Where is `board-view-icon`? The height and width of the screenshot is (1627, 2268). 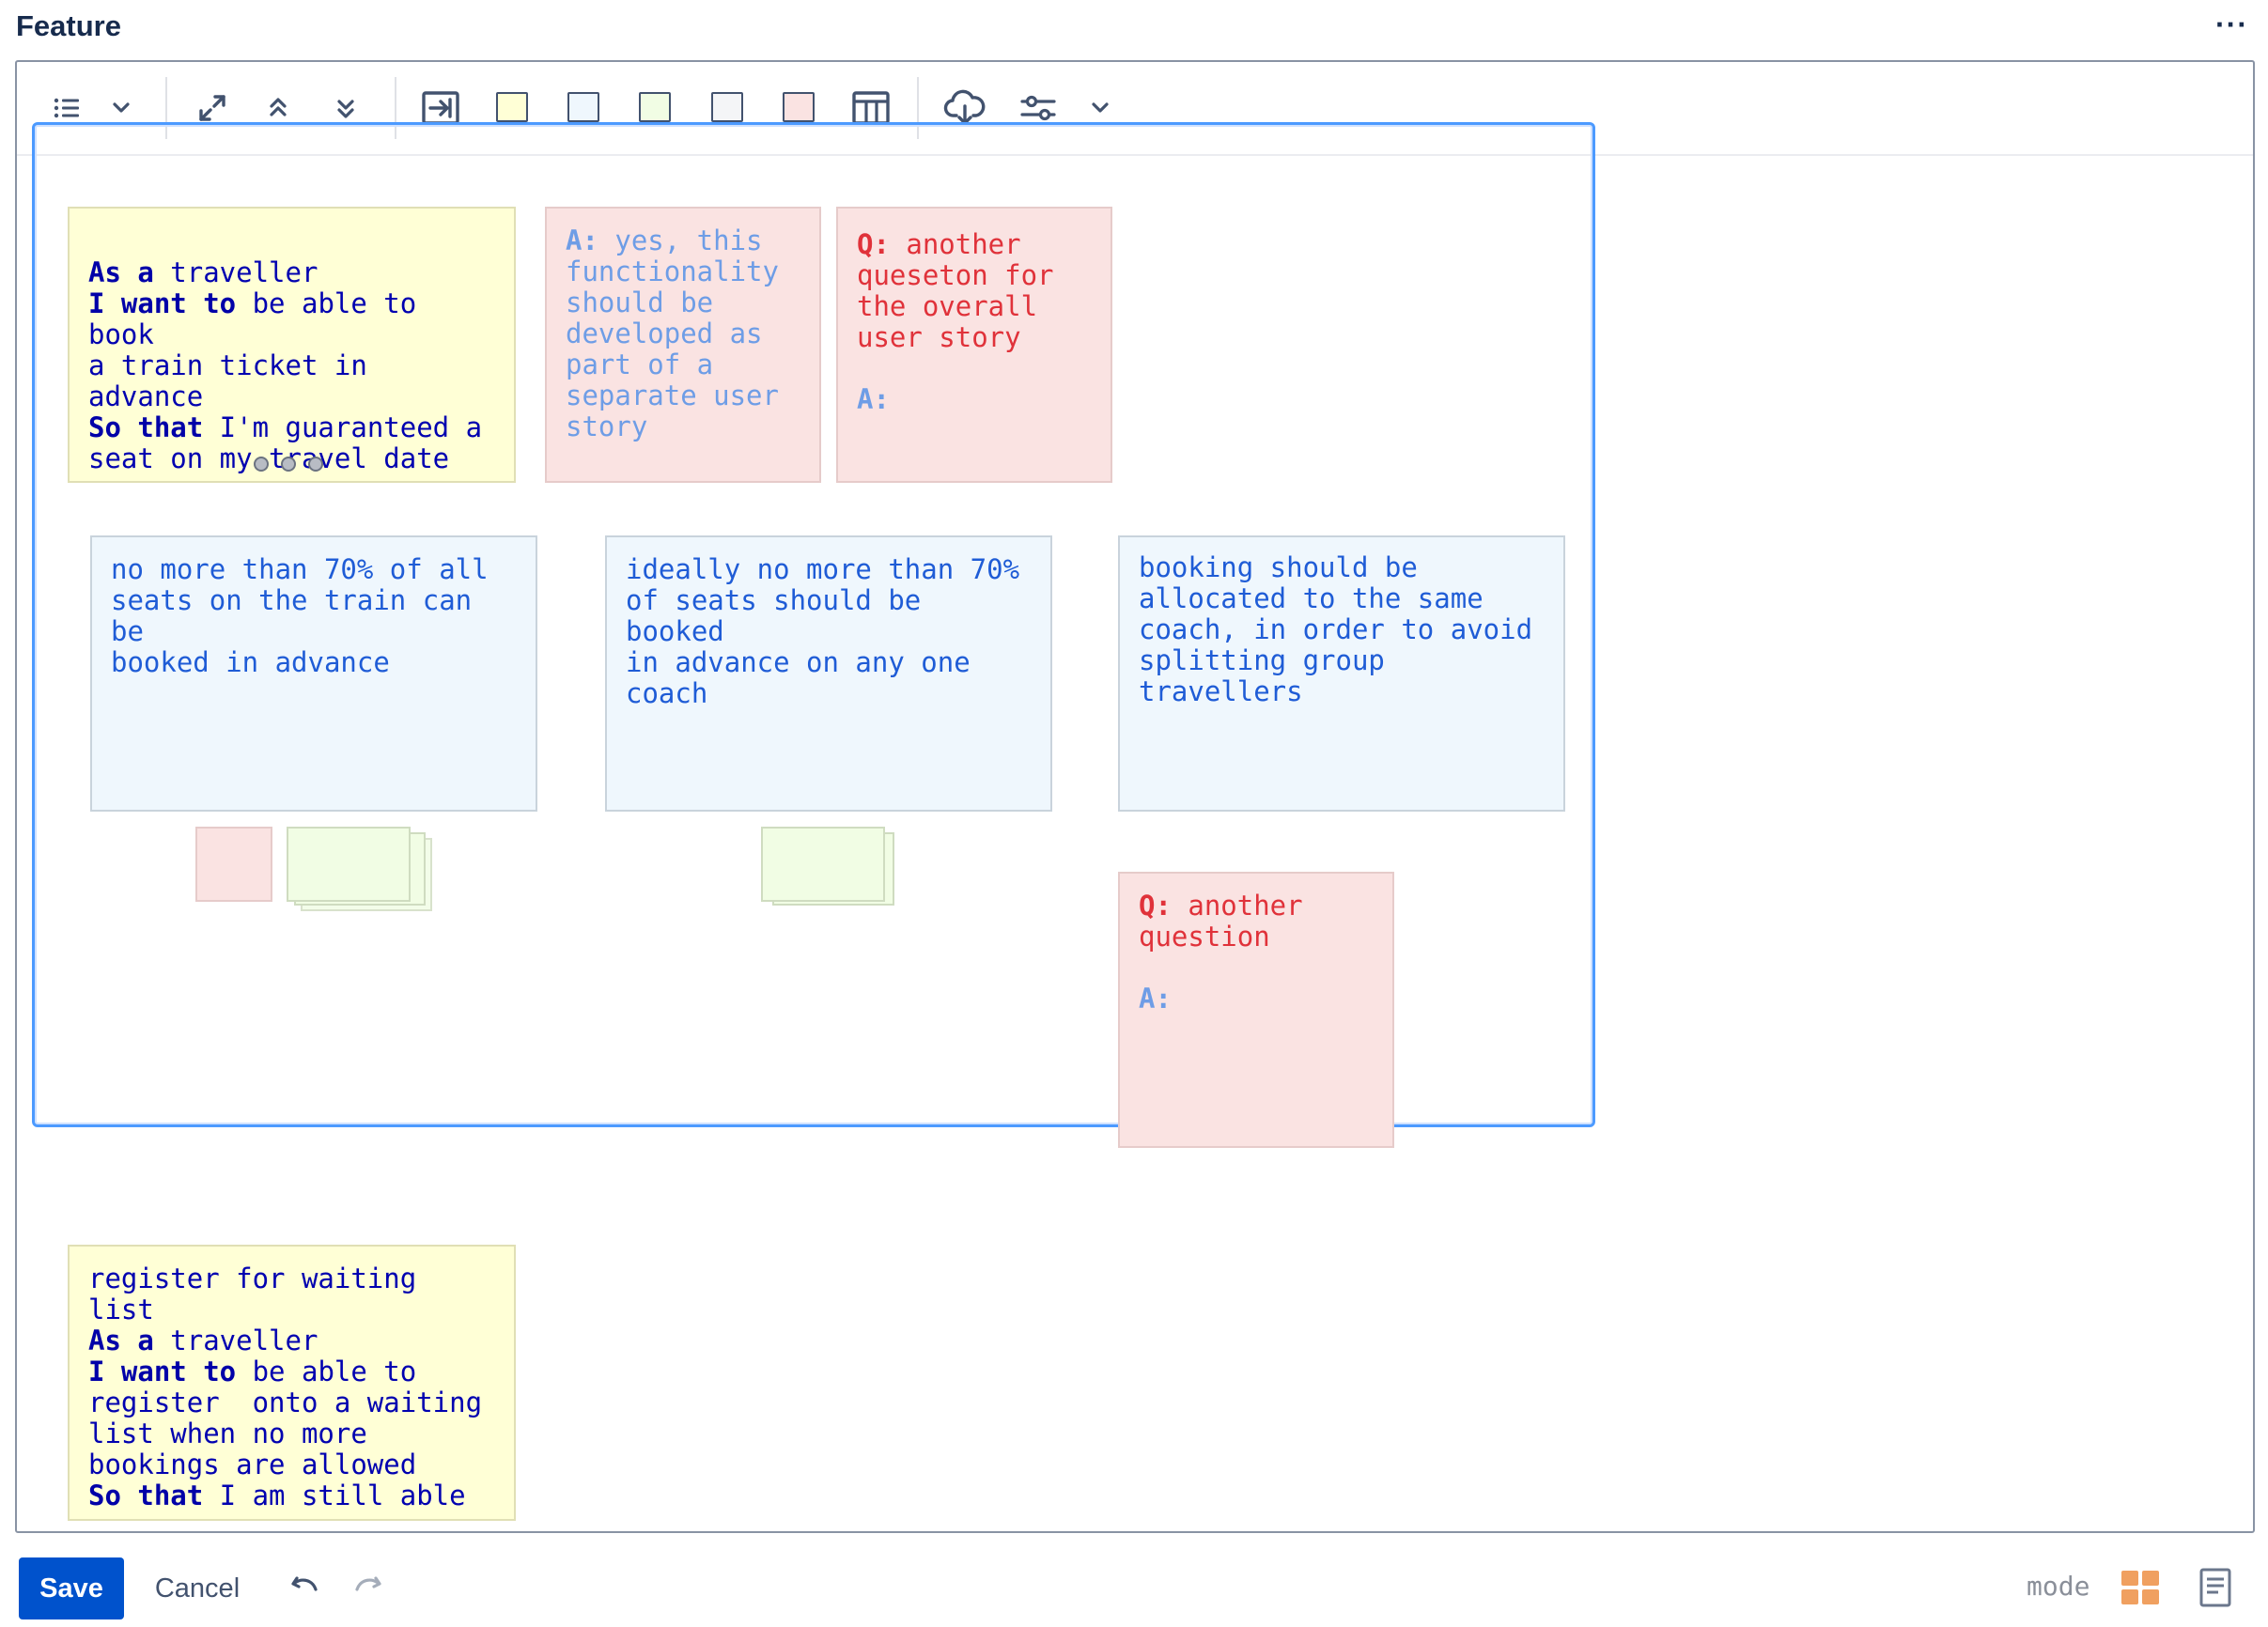 board-view-icon is located at coordinates (2141, 1591).